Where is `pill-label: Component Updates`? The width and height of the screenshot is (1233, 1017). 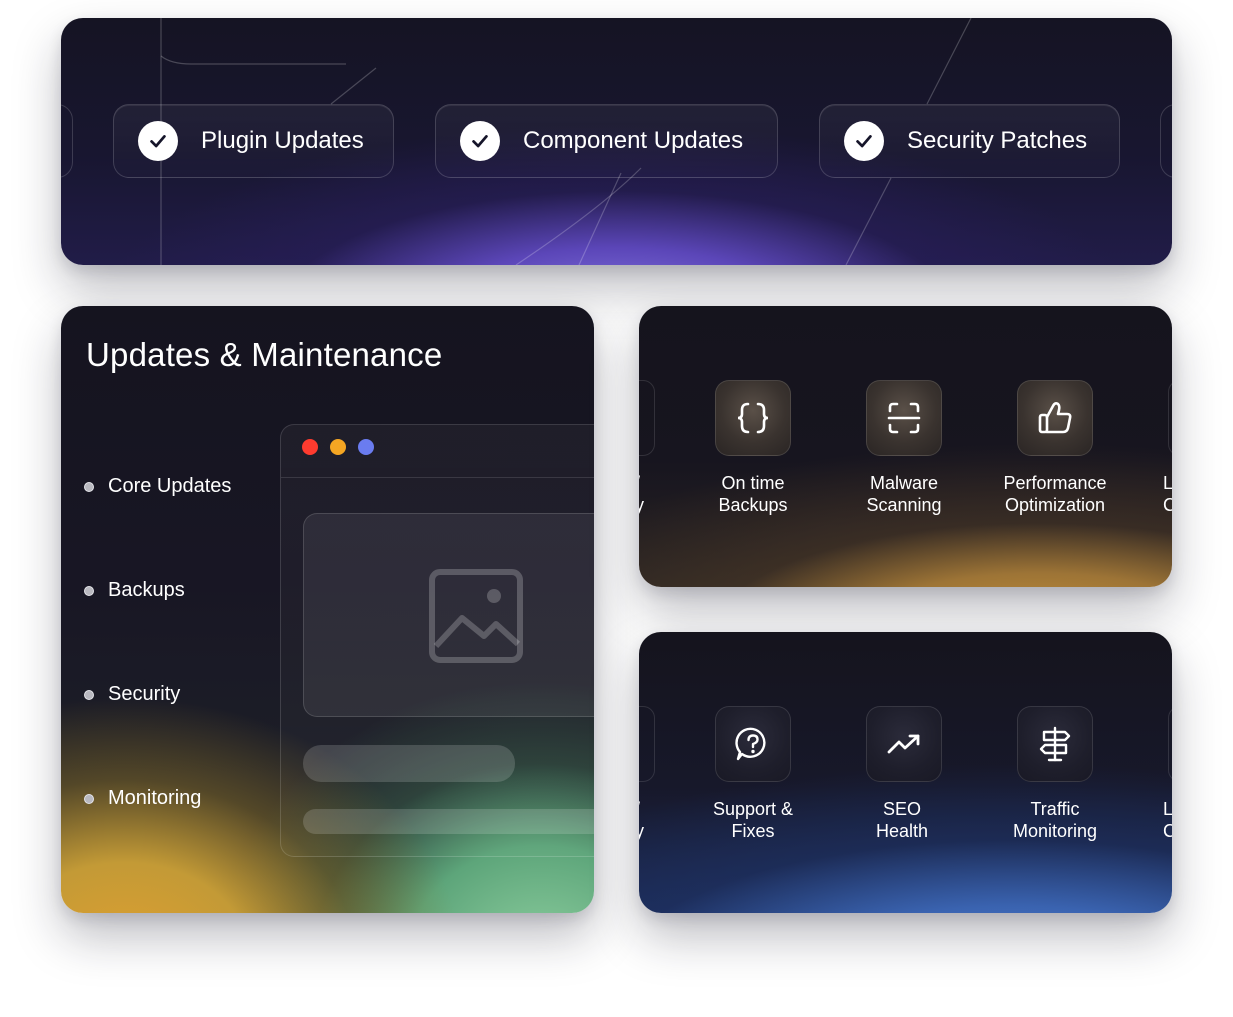 pill-label: Component Updates is located at coordinates (633, 140).